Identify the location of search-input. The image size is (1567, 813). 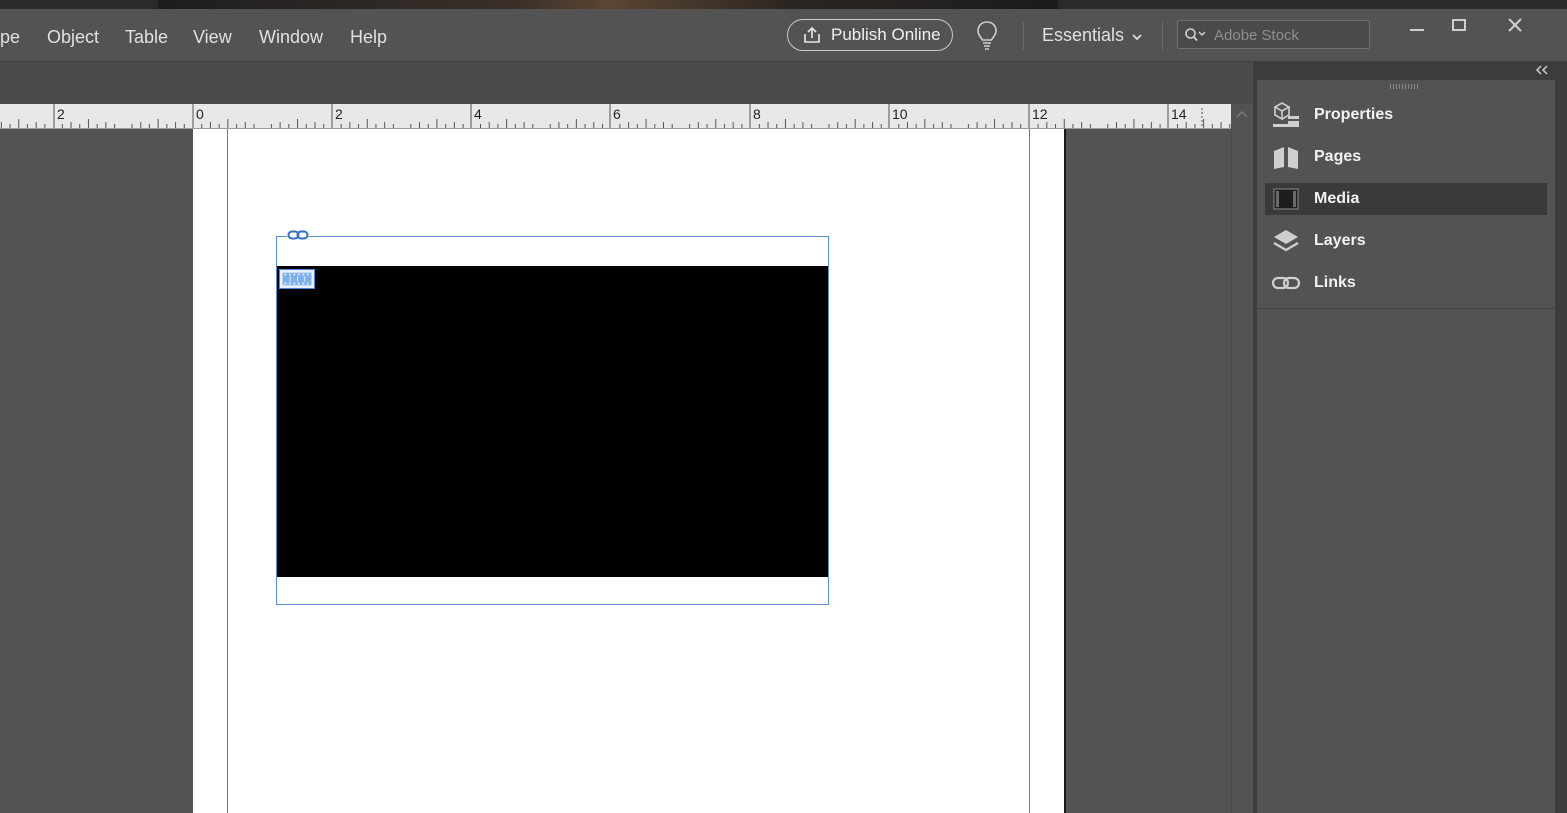
(1289, 35).